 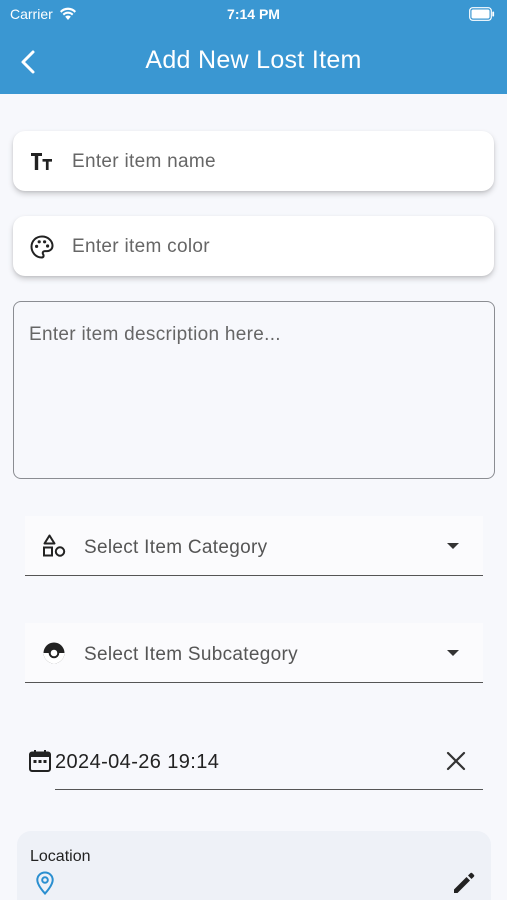 What do you see at coordinates (54, 653) in the screenshot?
I see `pokeball-icon` at bounding box center [54, 653].